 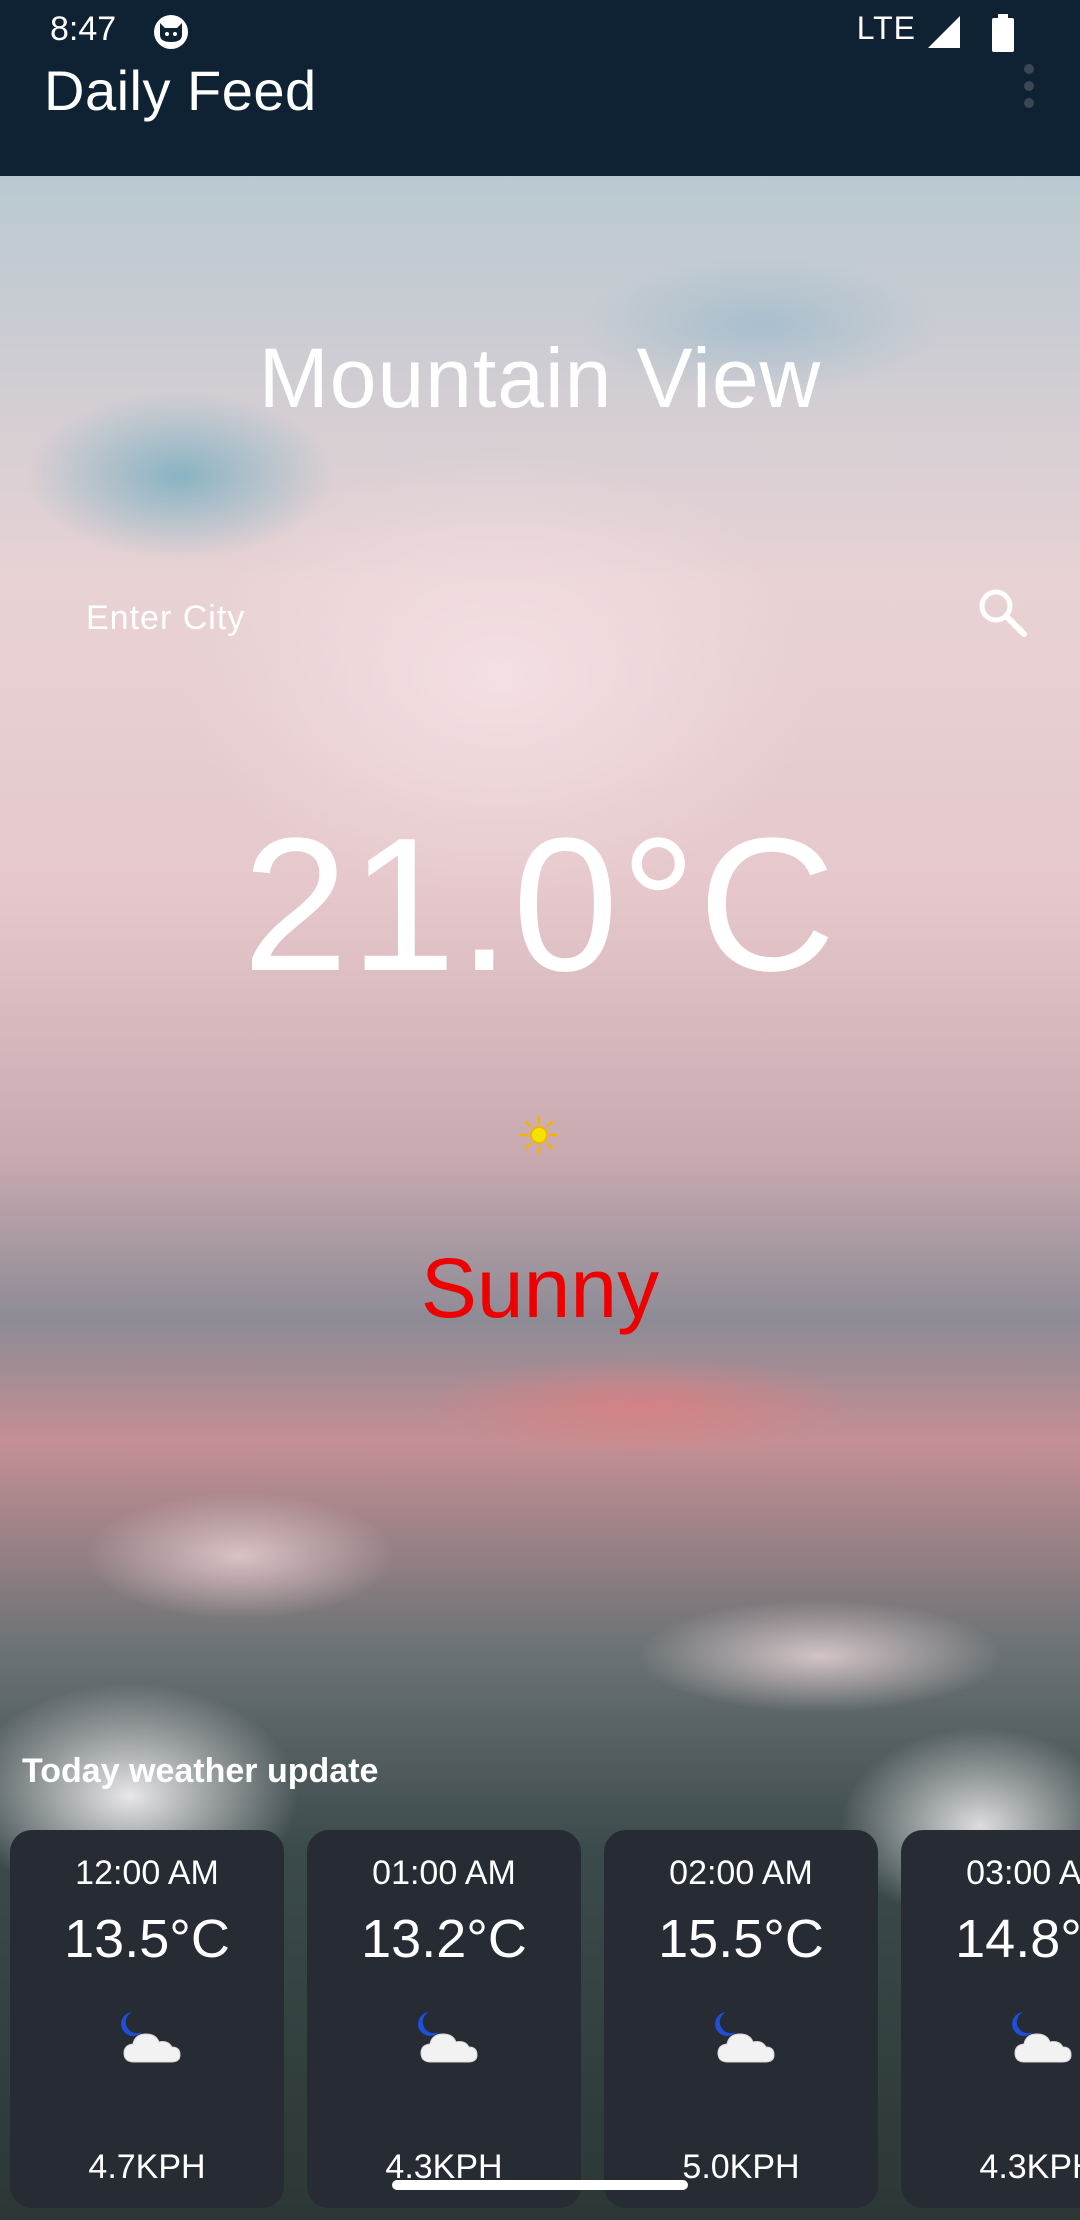 What do you see at coordinates (147, 1939) in the screenshot?
I see `hourly-temperature: 13.5°C` at bounding box center [147, 1939].